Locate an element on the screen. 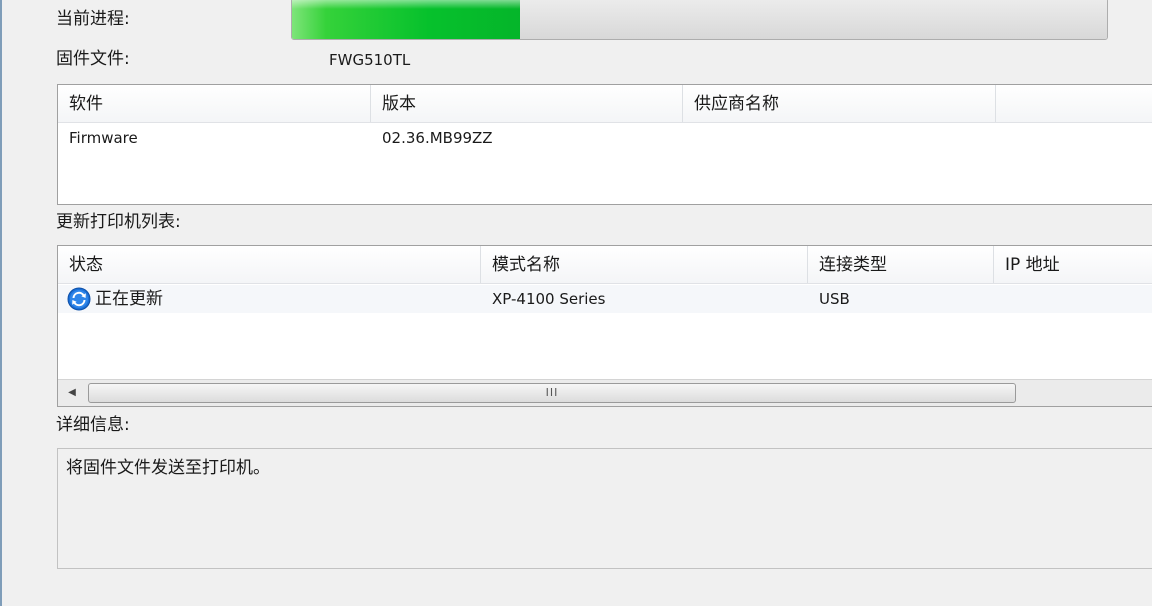  software-list-header: 软件 版本 供应商名称 is located at coordinates (605, 104).